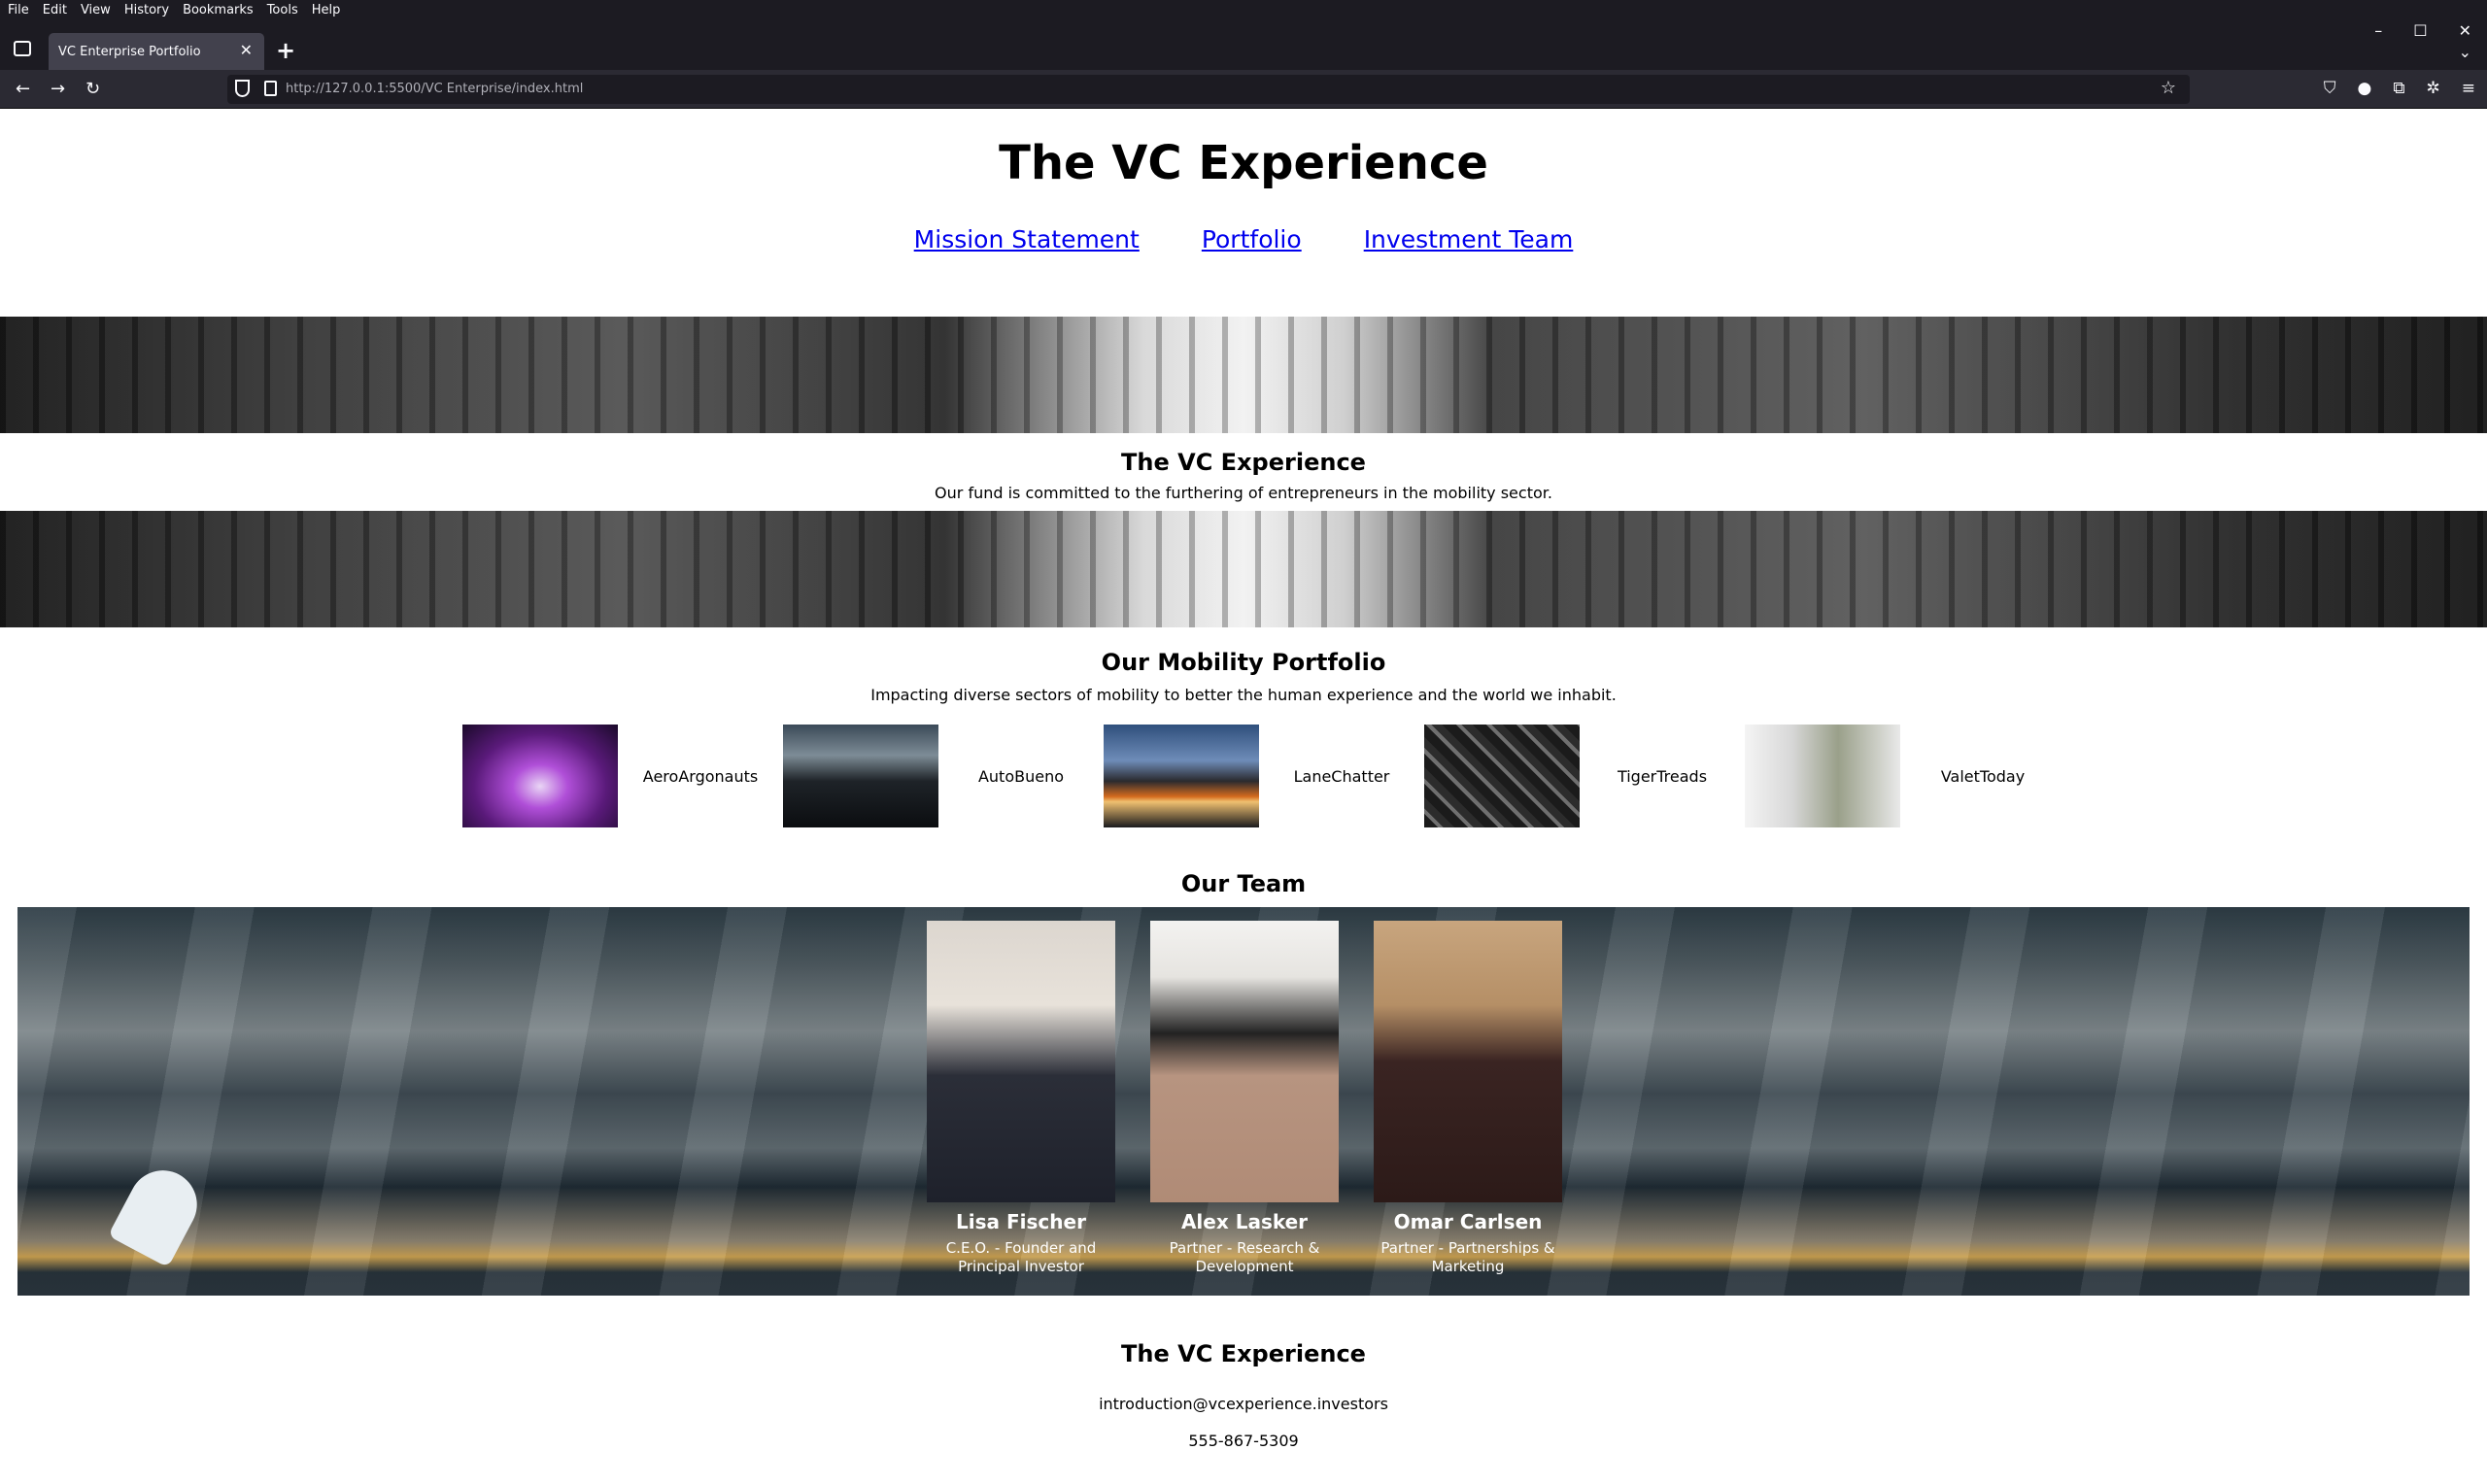  Describe the element at coordinates (1341, 776) in the screenshot. I see `portfolio-name: LaneChatter` at that location.